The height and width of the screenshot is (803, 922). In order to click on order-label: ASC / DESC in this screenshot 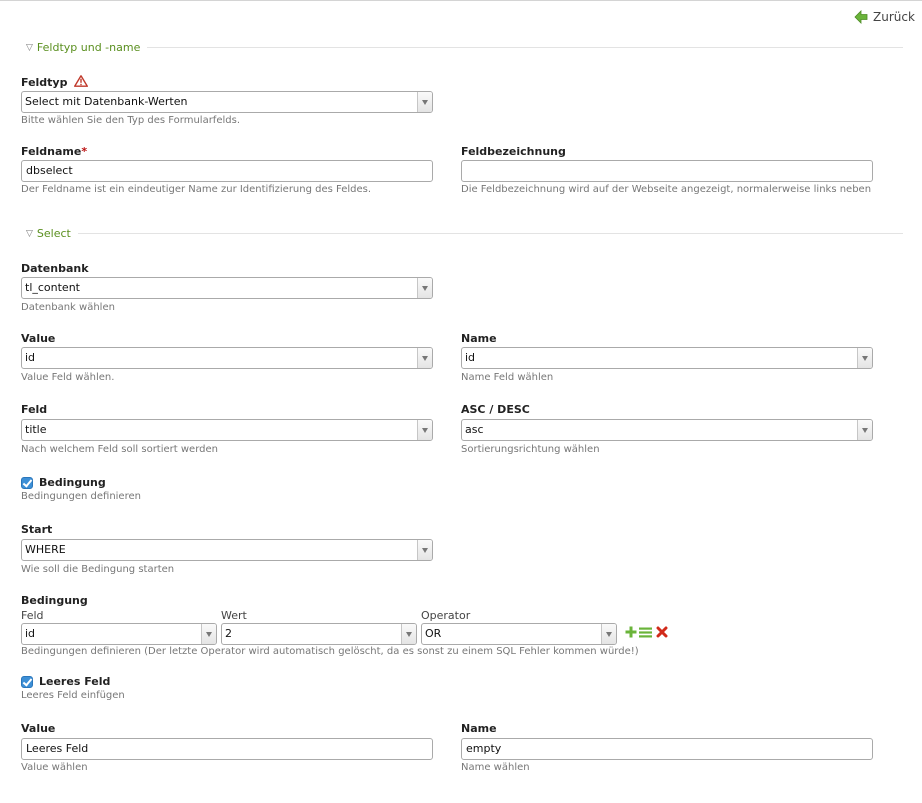, I will do `click(495, 409)`.